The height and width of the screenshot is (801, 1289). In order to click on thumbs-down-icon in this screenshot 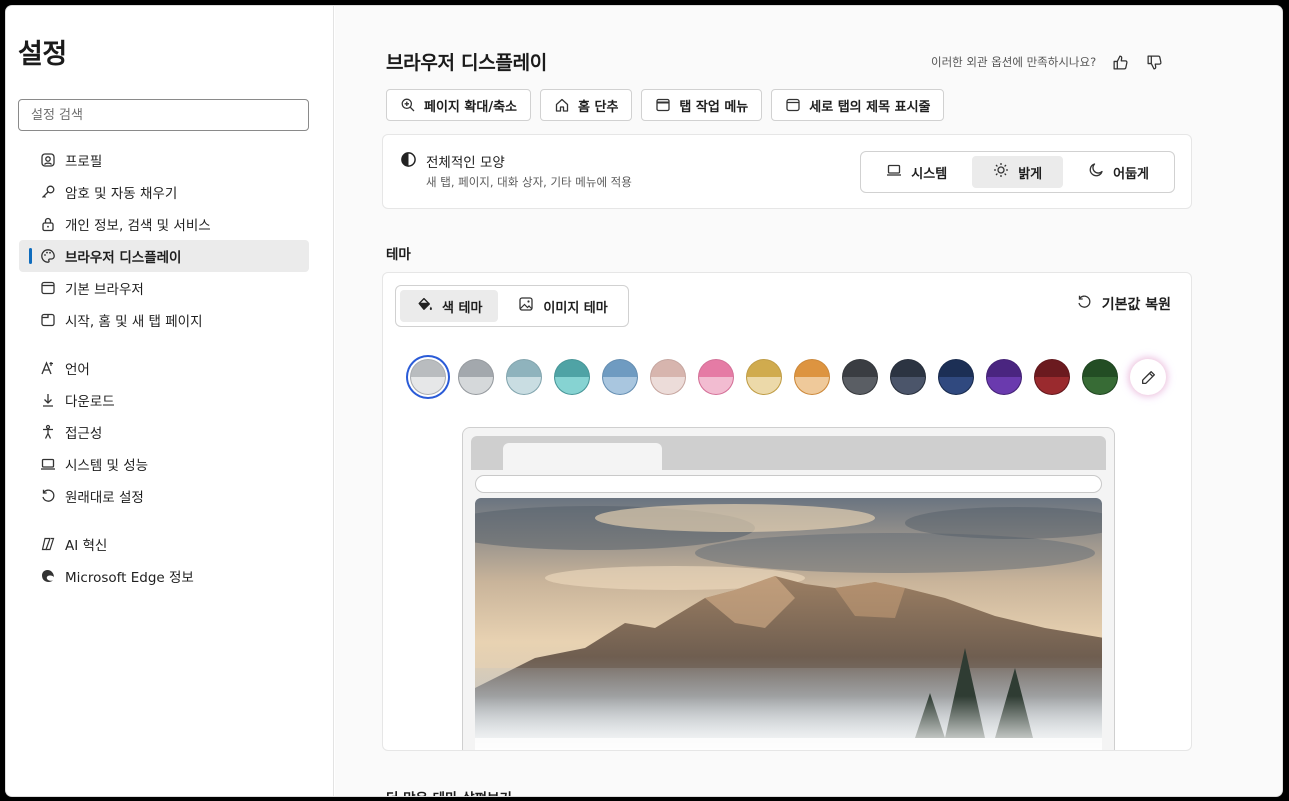, I will do `click(1154, 62)`.